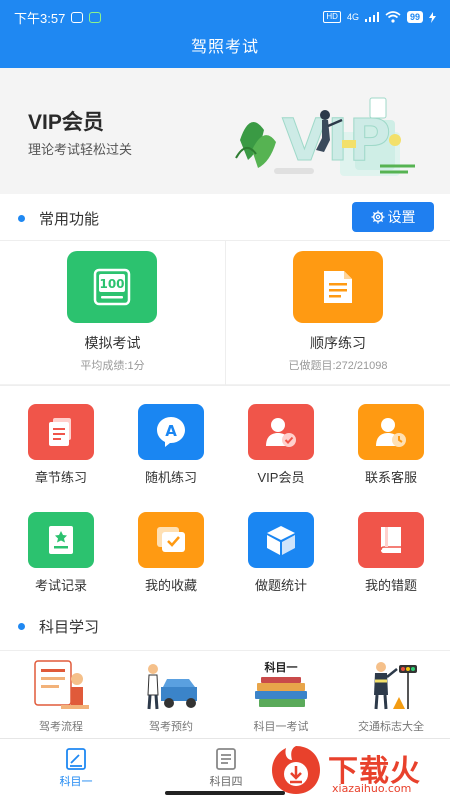  Describe the element at coordinates (377, 217) in the screenshot. I see `gear-icon` at that location.